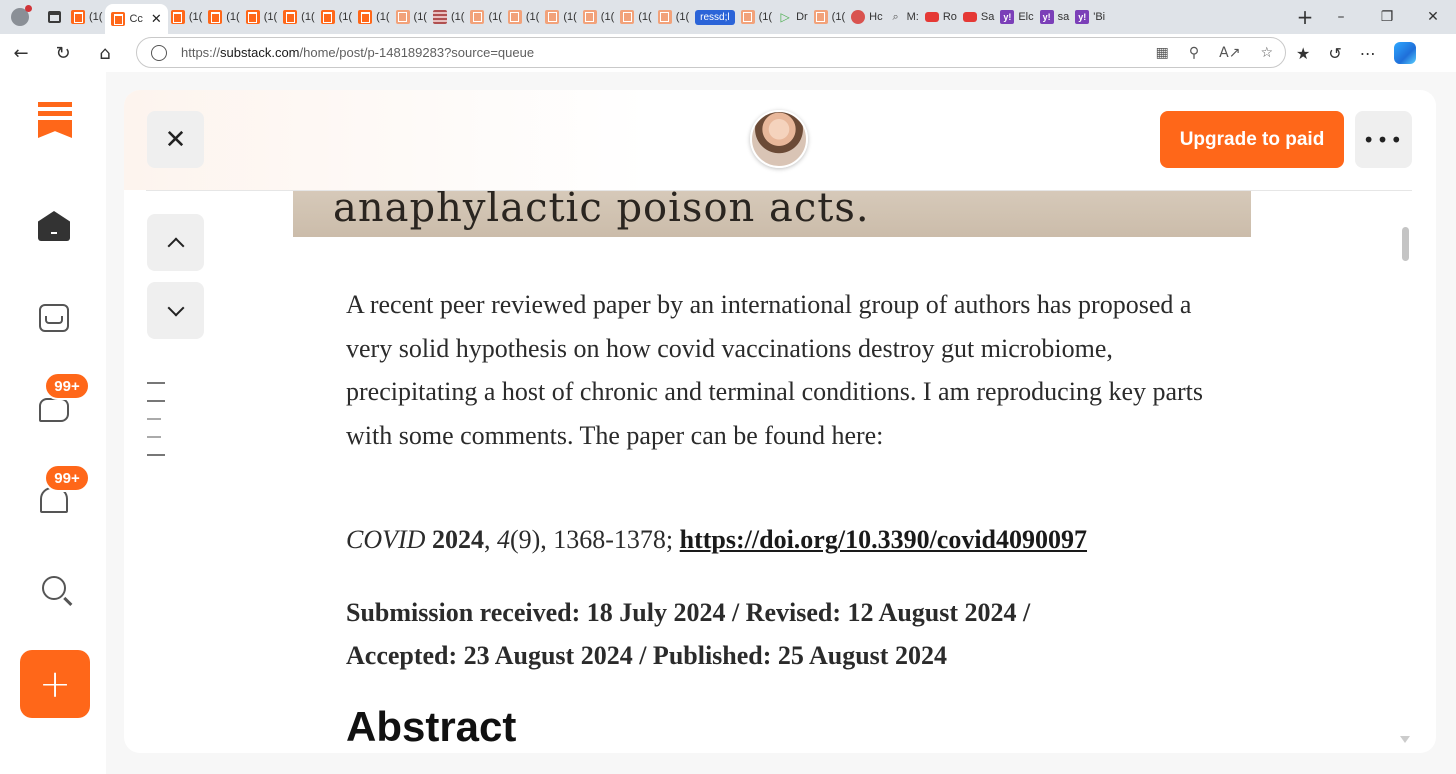 The height and width of the screenshot is (774, 1456). What do you see at coordinates (1303, 53) in the screenshot?
I see `favorites-icon: ★` at bounding box center [1303, 53].